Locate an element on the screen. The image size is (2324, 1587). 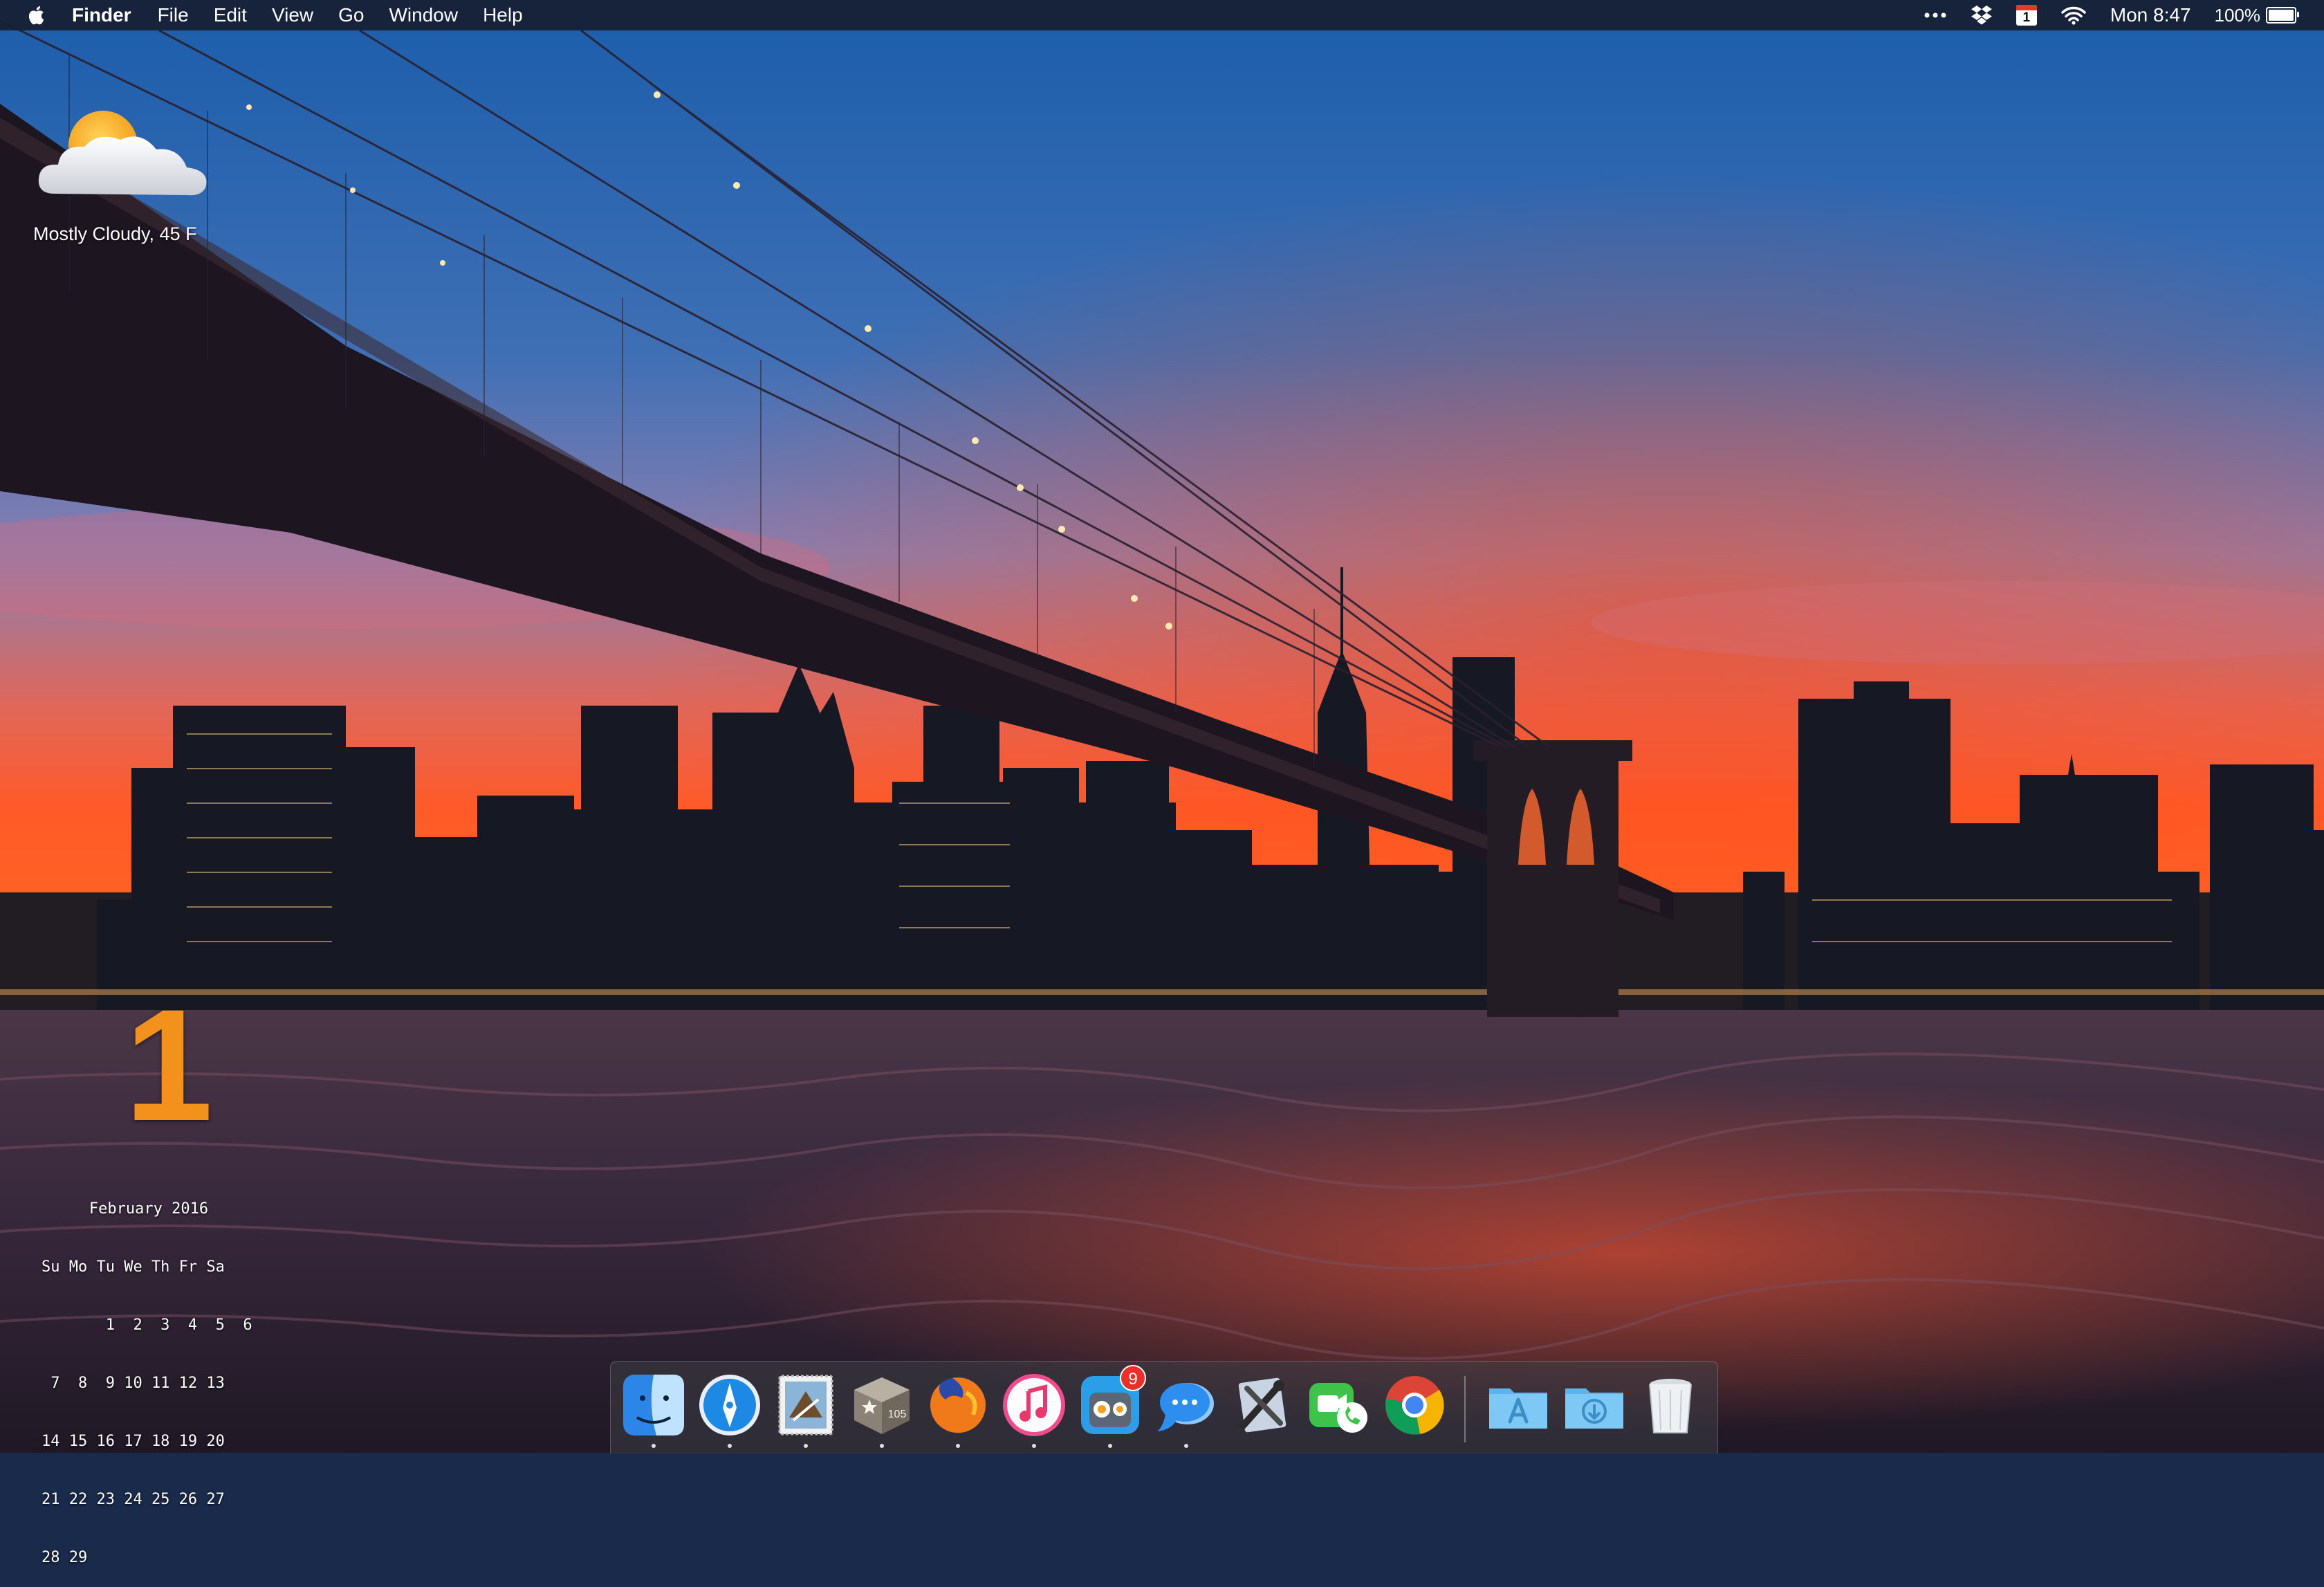
dock-mail is located at coordinates (806, 1410).